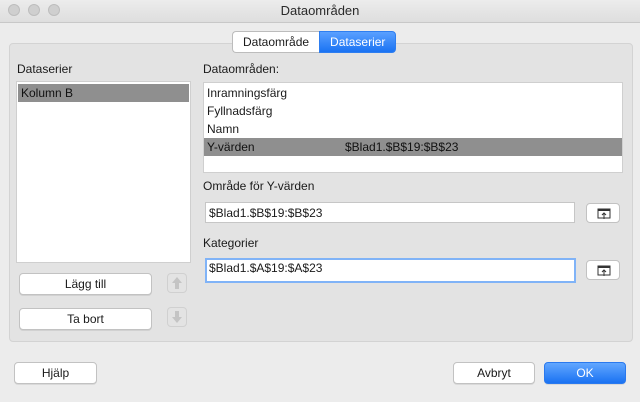 The image size is (640, 402). I want to click on minimize-window-button, so click(34, 10).